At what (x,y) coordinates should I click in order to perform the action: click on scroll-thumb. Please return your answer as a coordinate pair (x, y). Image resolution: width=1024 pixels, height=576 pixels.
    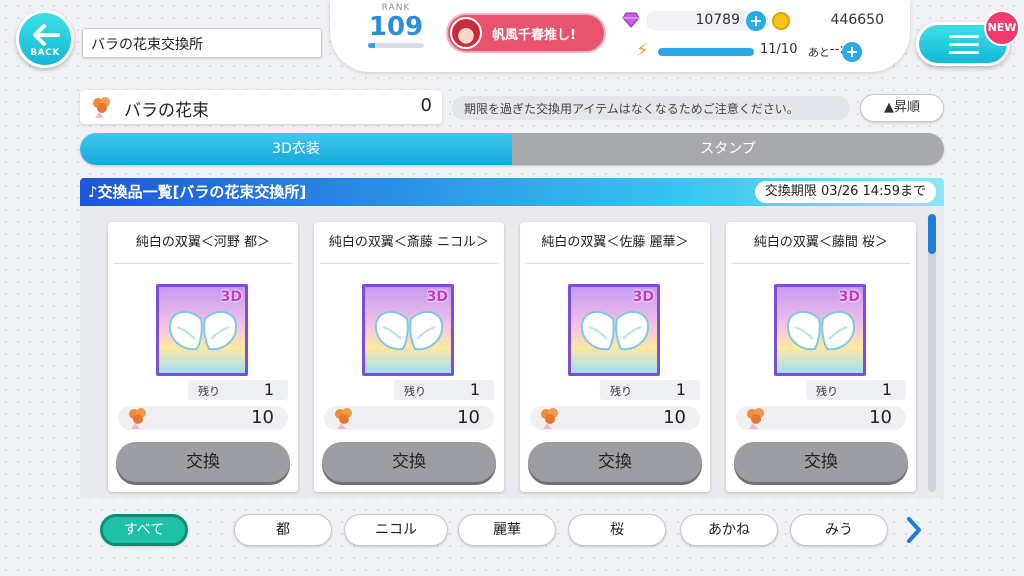
    Looking at the image, I should click on (932, 234).